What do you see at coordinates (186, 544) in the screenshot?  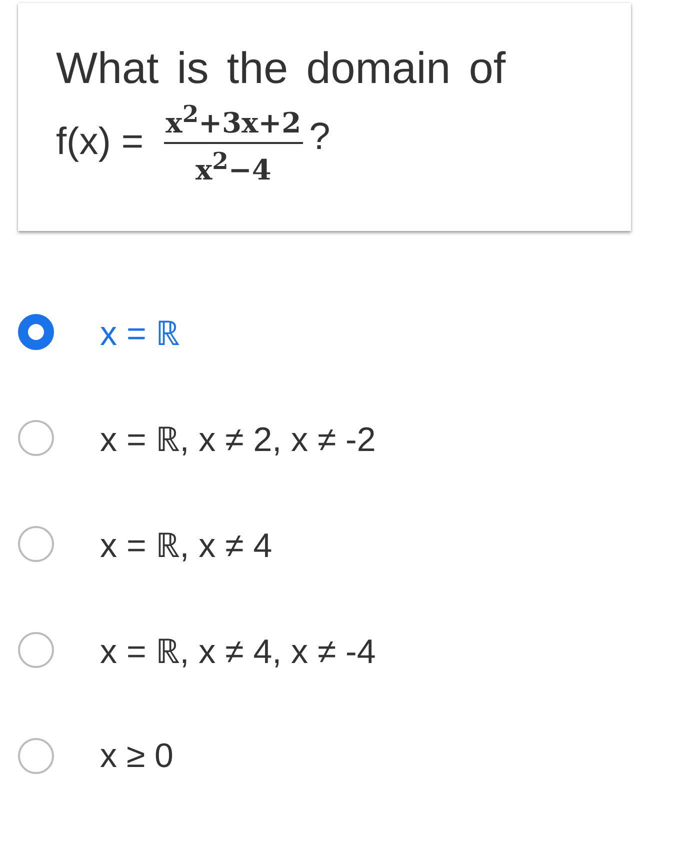 I see `option-label: x = ℝ, x ≠ 4` at bounding box center [186, 544].